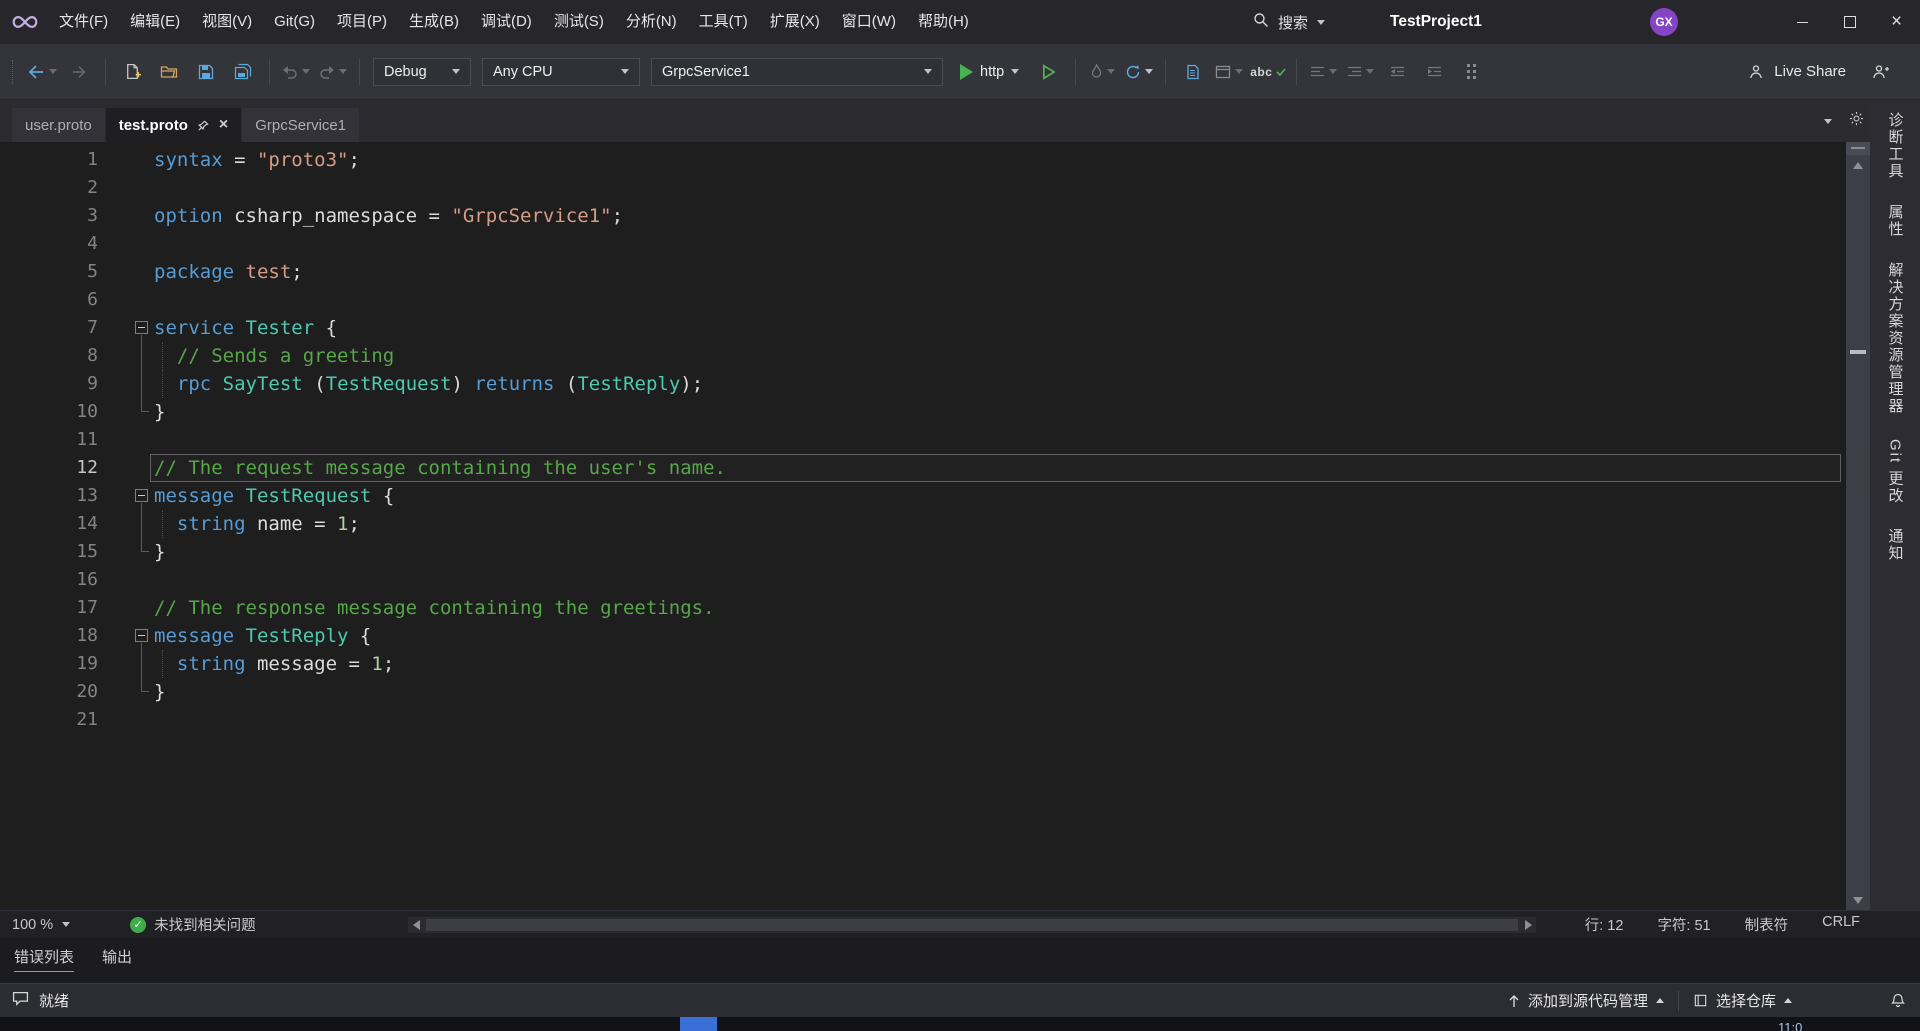  I want to click on save-all-button, so click(243, 72).